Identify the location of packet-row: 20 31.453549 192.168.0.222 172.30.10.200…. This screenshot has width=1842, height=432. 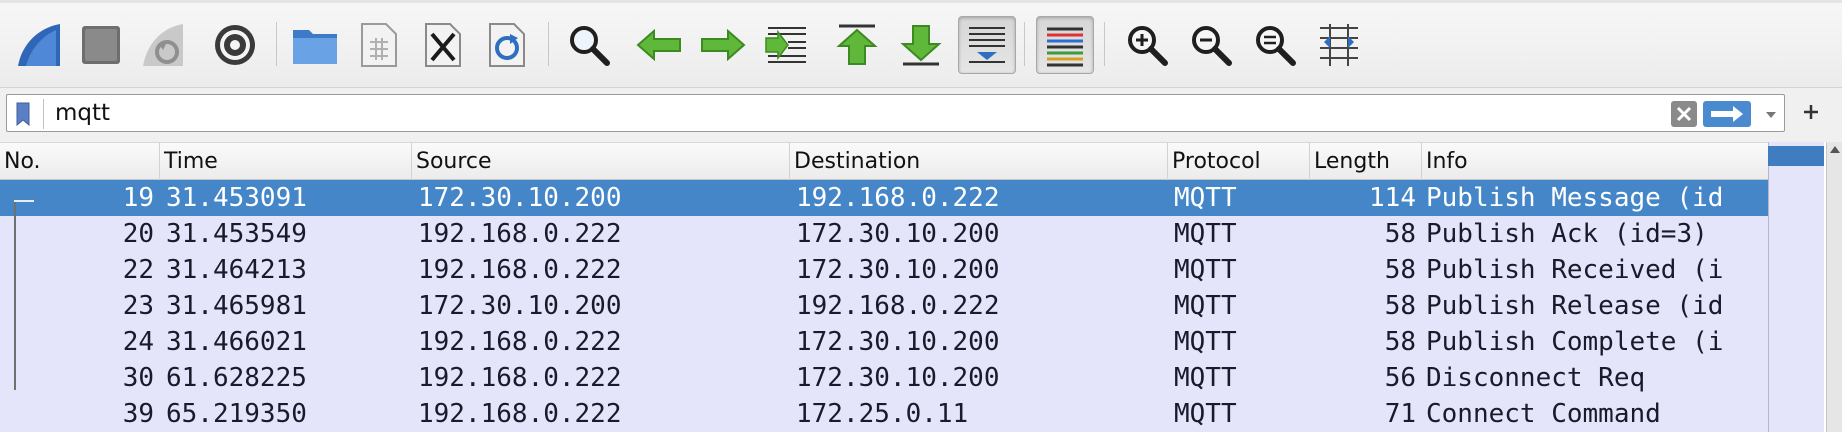
(884, 234).